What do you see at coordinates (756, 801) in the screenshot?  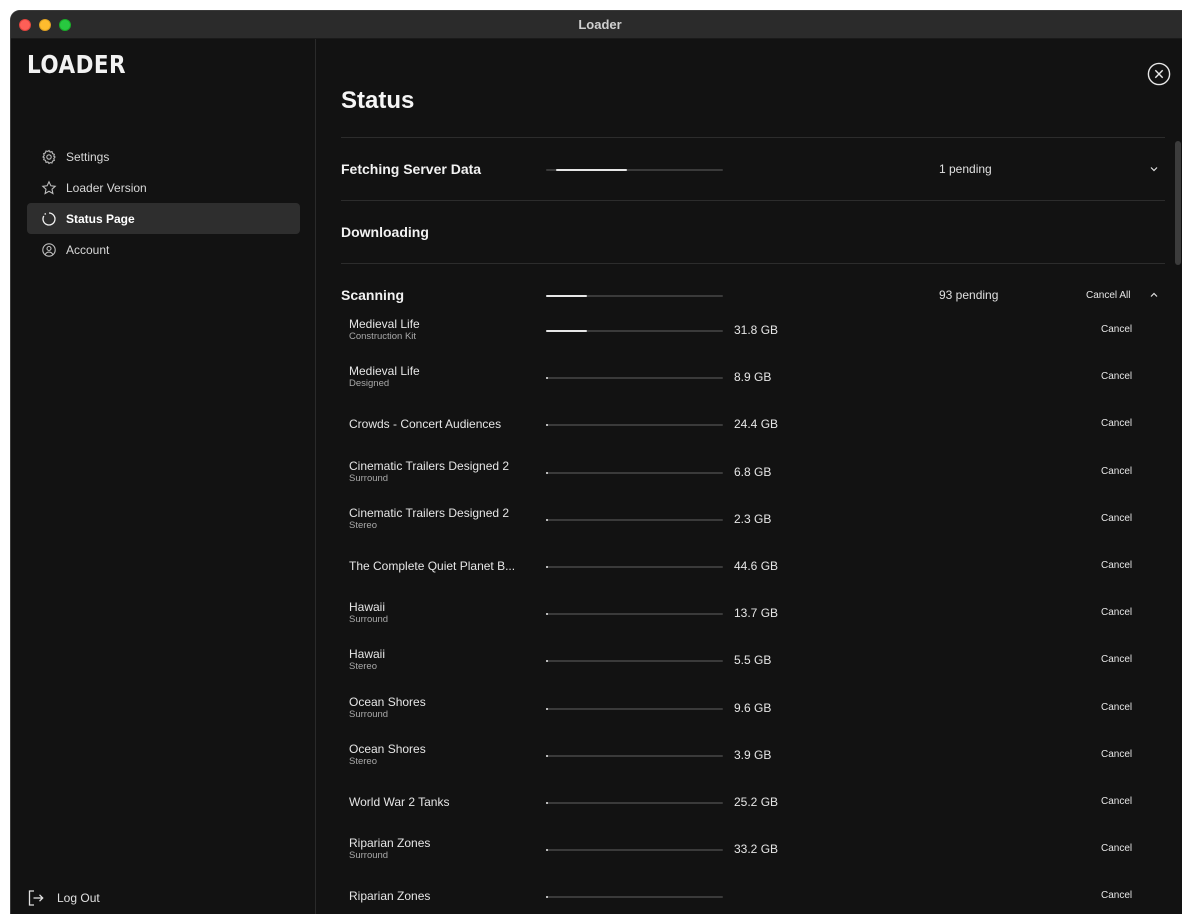 I see `item-size: 25.2 GB` at bounding box center [756, 801].